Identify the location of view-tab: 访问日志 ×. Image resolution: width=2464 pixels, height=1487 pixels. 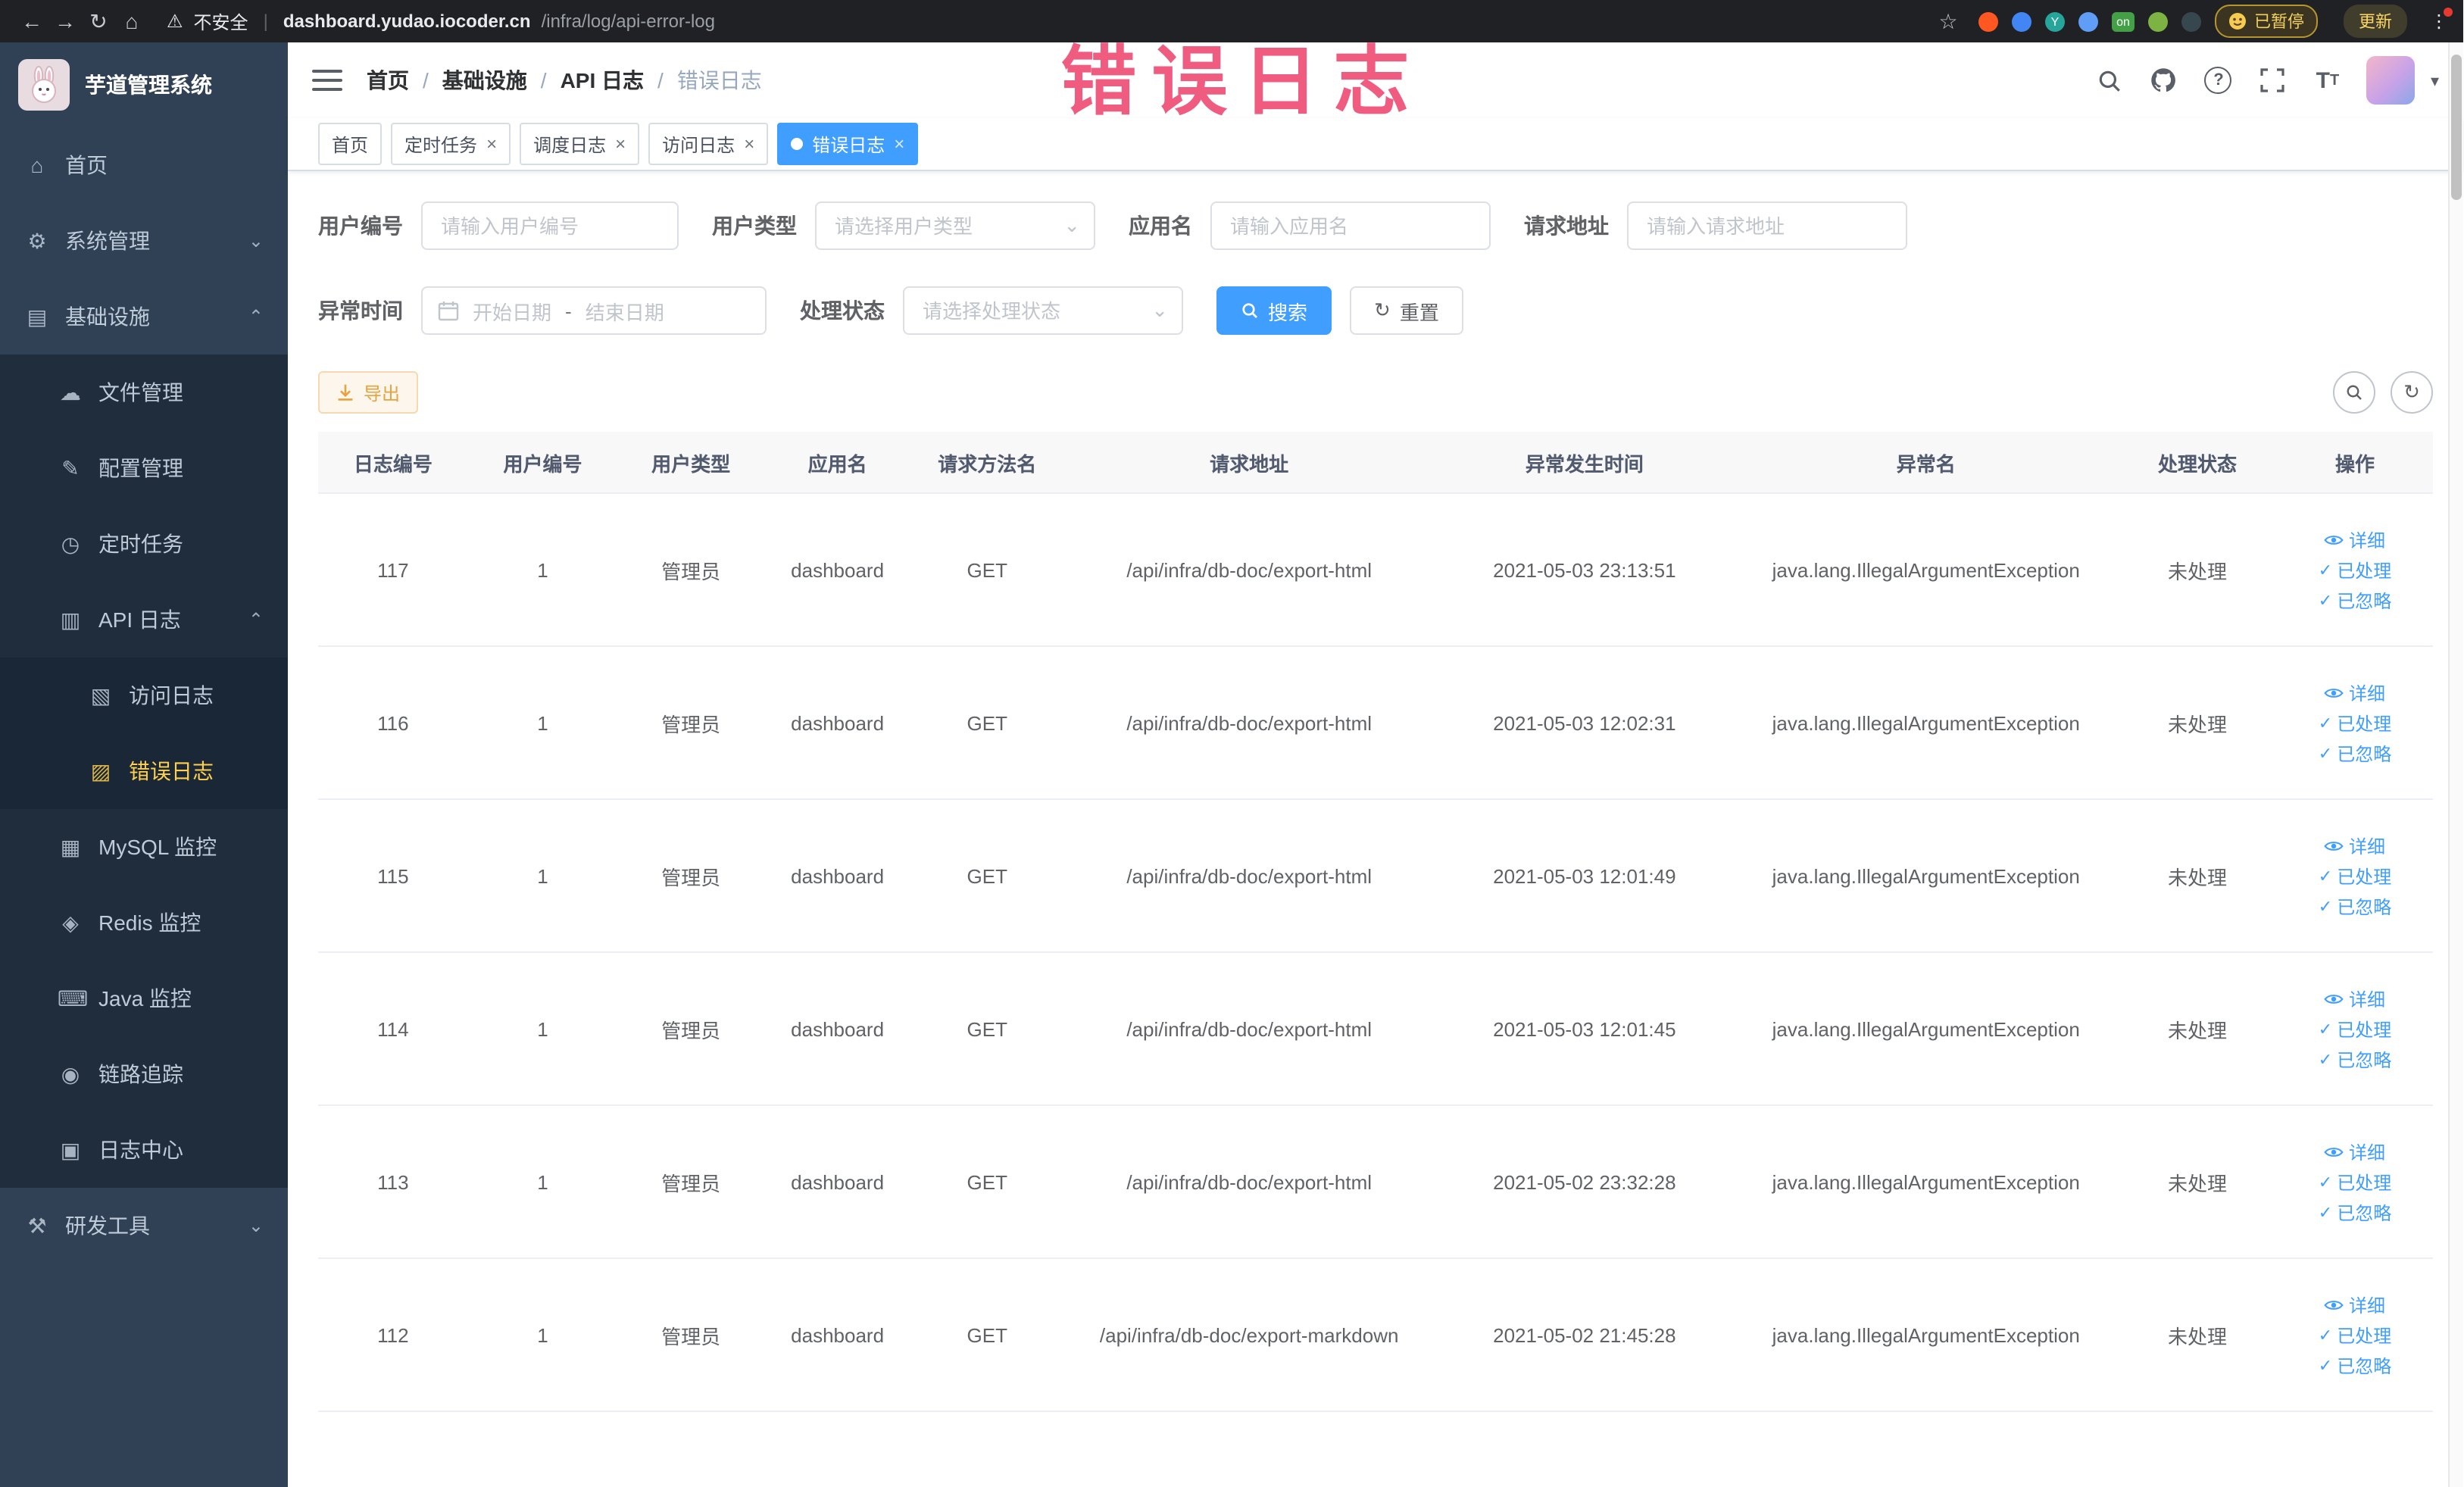
(708, 144).